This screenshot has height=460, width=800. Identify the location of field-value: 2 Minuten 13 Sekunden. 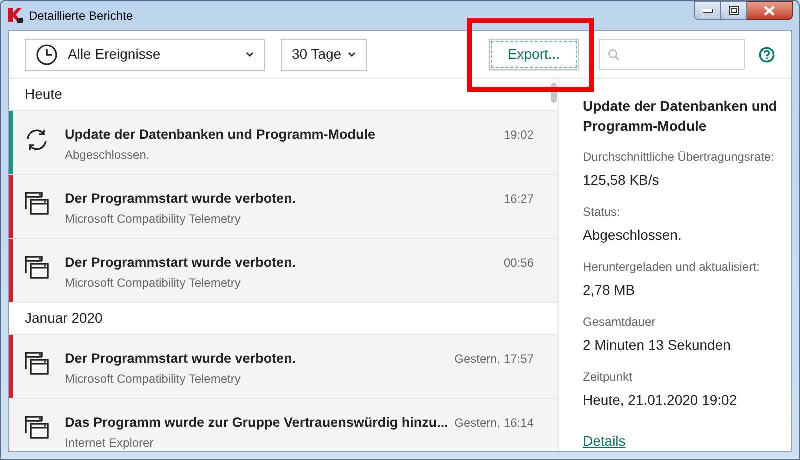
(657, 345).